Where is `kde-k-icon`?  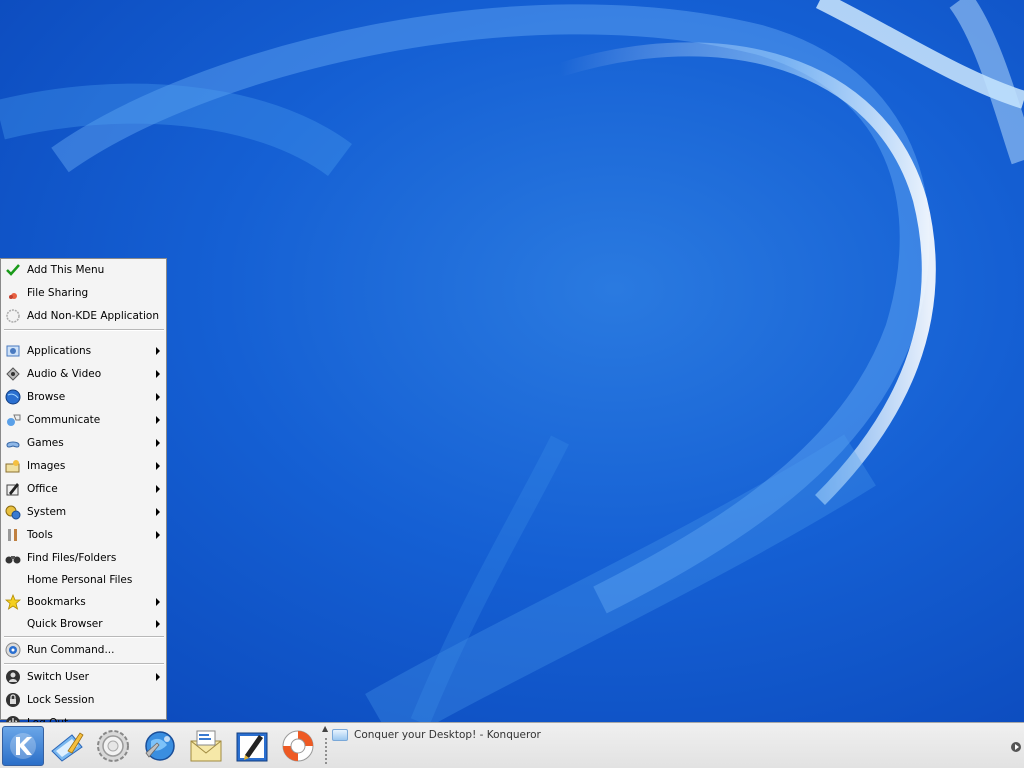 kde-k-icon is located at coordinates (23, 746).